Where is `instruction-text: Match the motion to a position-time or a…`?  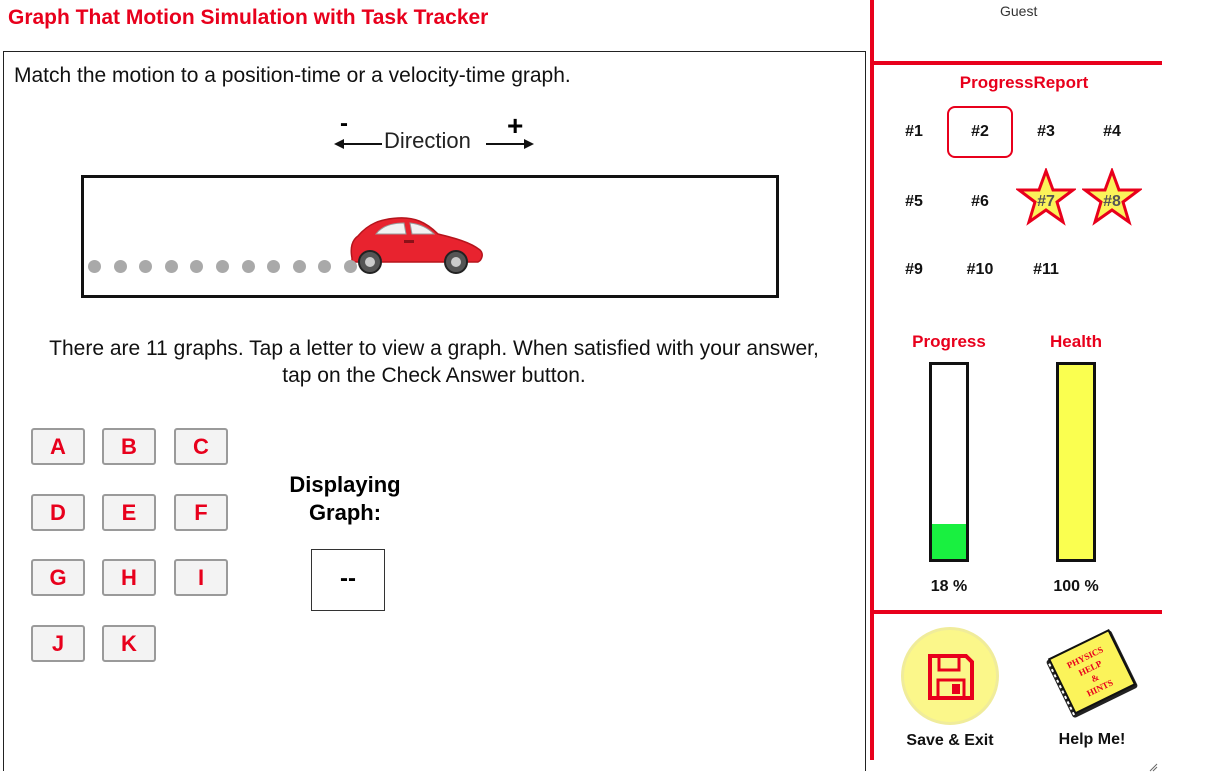
instruction-text: Match the motion to a position-time or a… is located at coordinates (292, 75).